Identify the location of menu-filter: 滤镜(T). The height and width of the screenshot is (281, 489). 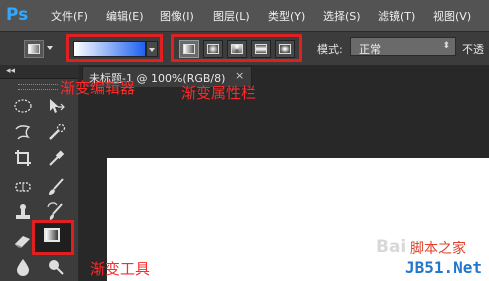
(396, 16).